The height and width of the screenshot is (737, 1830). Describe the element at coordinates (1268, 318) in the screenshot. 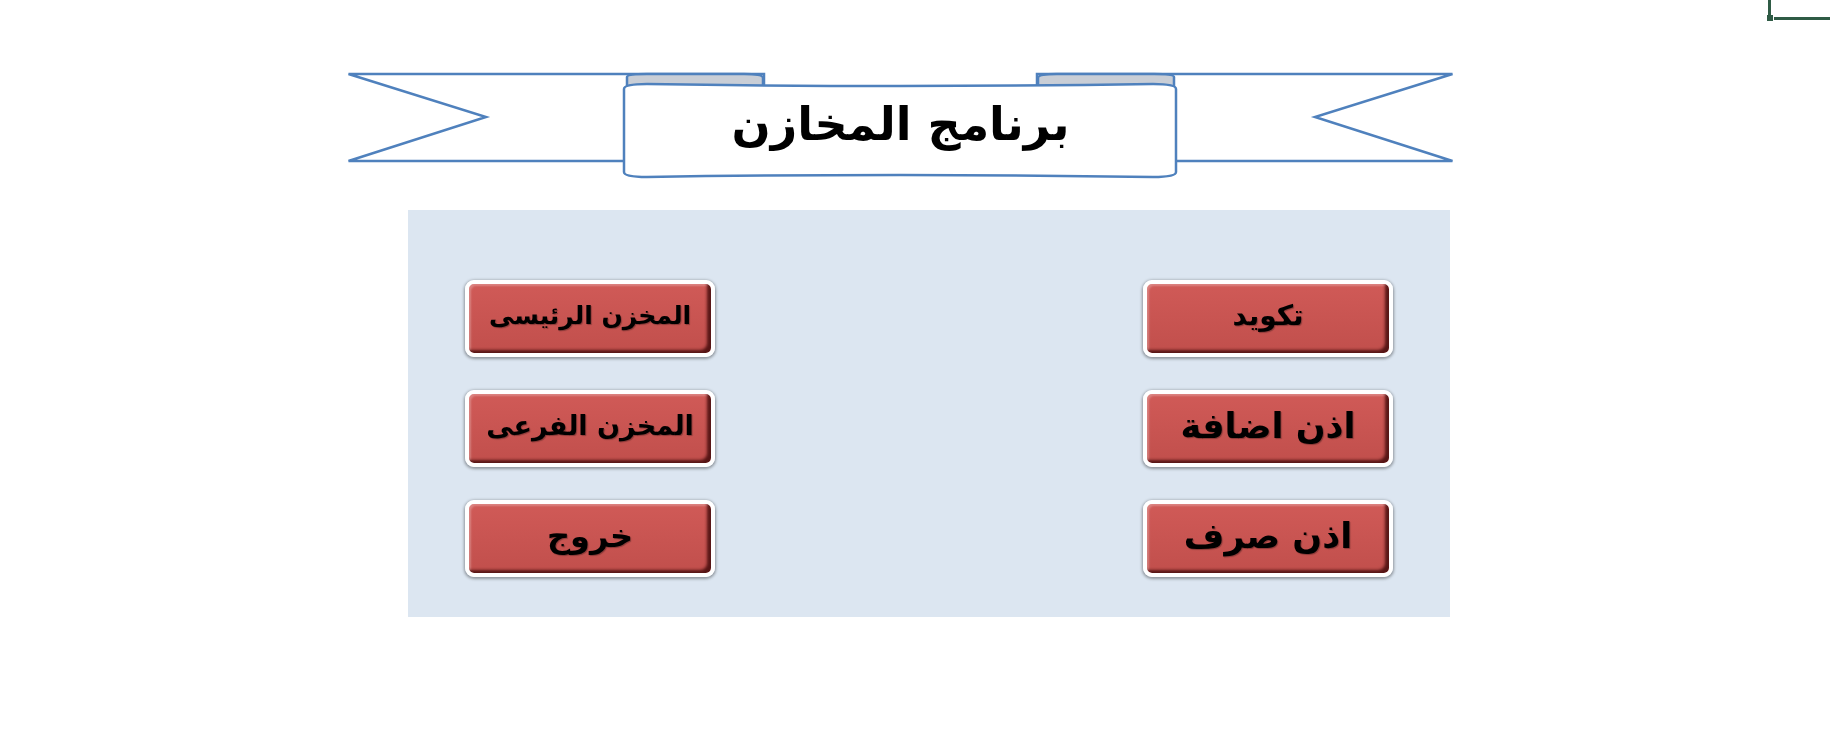

I see `menu-button: تكويد` at that location.